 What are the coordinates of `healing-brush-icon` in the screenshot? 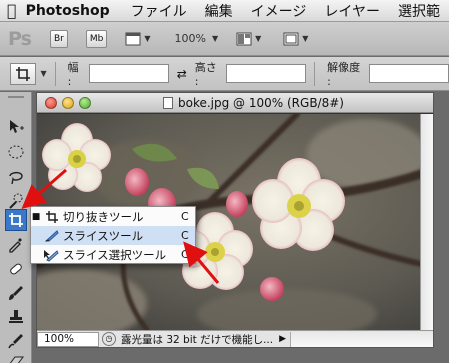 It's located at (16, 269).